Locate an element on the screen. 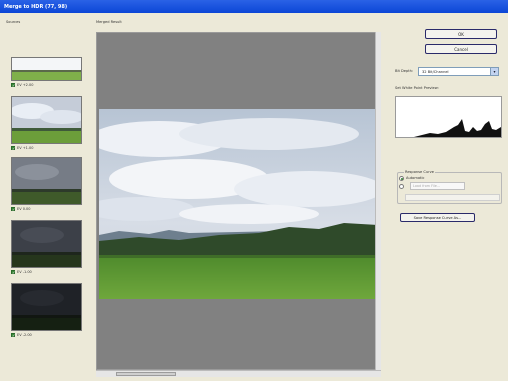 The height and width of the screenshot is (381, 508). bit-depth-select: 32 Bit/Channel ▾ is located at coordinates (458, 71).